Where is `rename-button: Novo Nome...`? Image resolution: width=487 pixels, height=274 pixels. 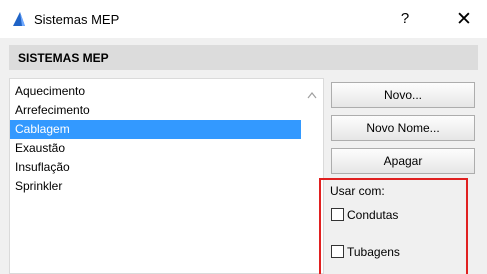 rename-button: Novo Nome... is located at coordinates (403, 128).